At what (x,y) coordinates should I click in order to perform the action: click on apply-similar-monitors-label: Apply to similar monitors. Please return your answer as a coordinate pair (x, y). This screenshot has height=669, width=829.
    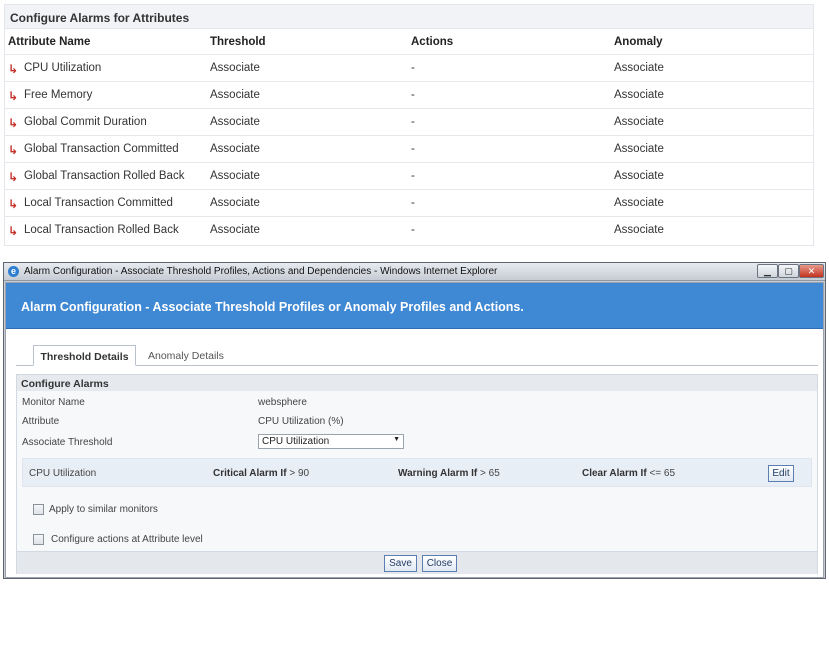
    Looking at the image, I should click on (103, 509).